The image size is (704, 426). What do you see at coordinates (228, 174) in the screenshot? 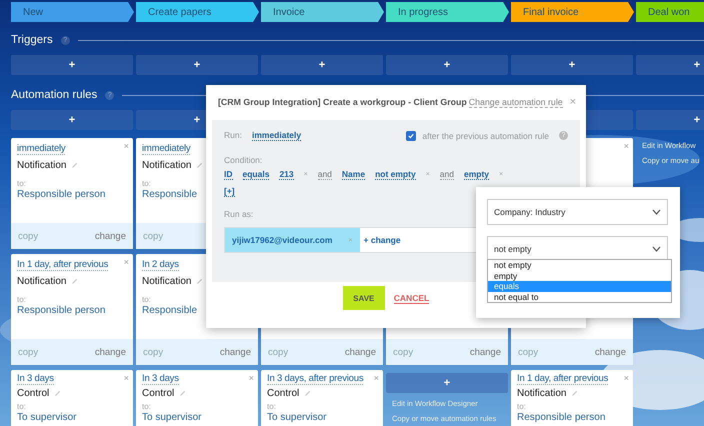
I see `condition-link: ID` at bounding box center [228, 174].